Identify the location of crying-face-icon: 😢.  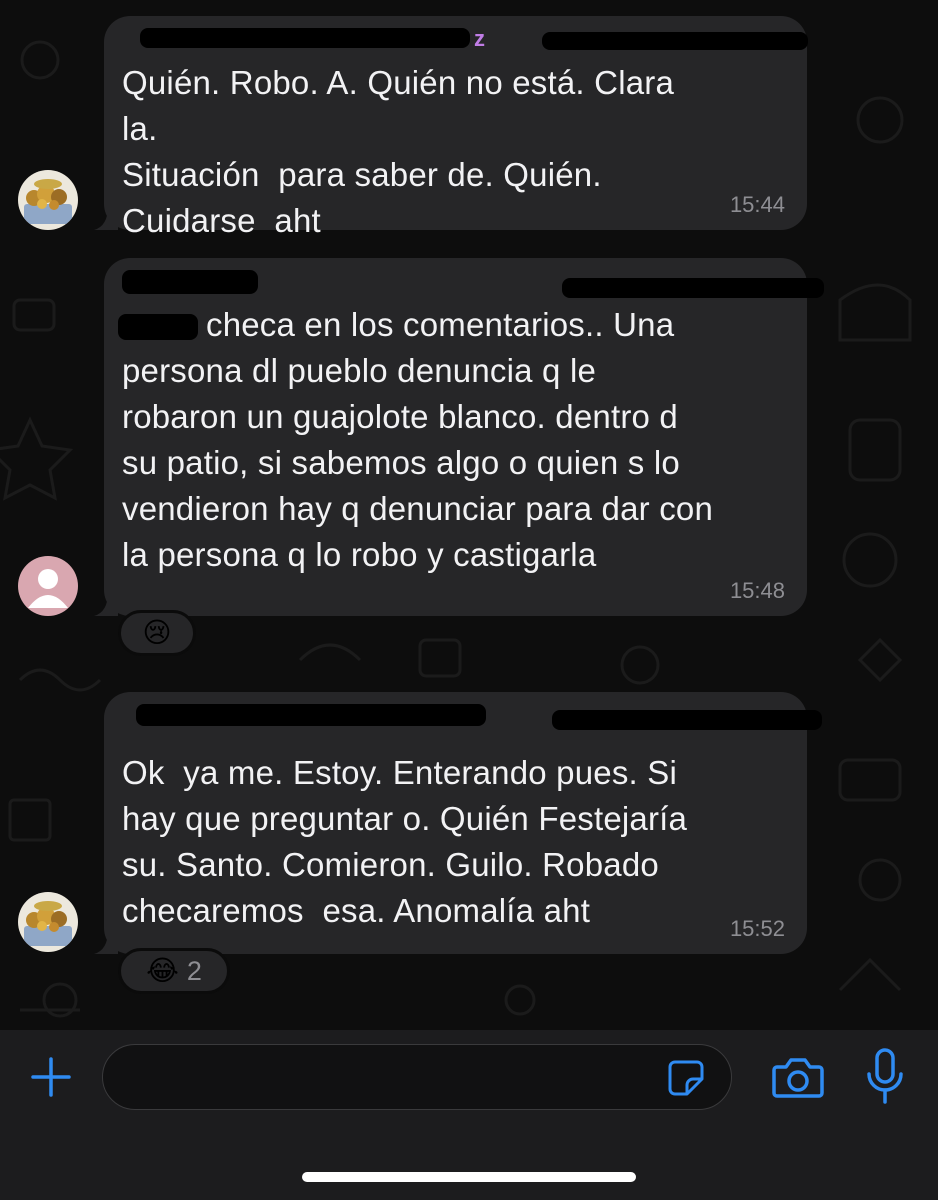
(157, 632).